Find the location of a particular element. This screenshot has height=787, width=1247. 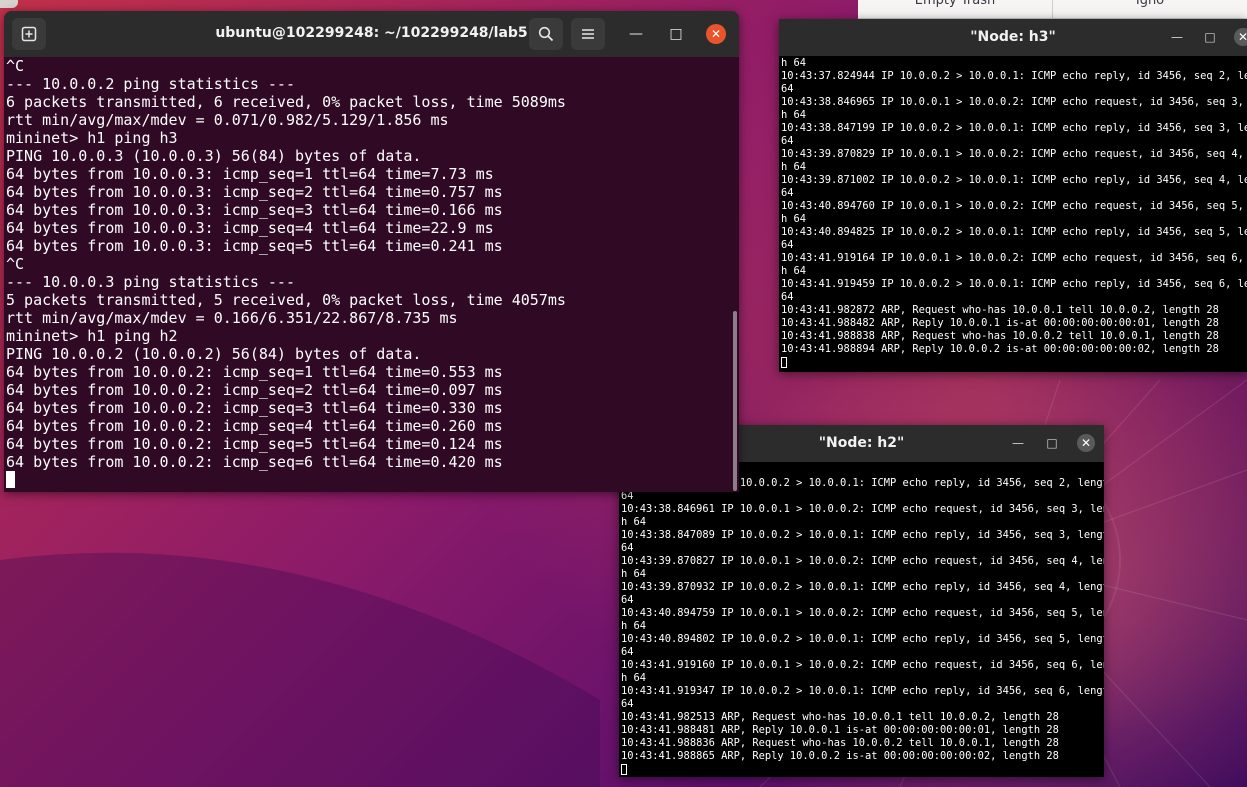

desktop-trash-icon is located at coordinates (9, 4).